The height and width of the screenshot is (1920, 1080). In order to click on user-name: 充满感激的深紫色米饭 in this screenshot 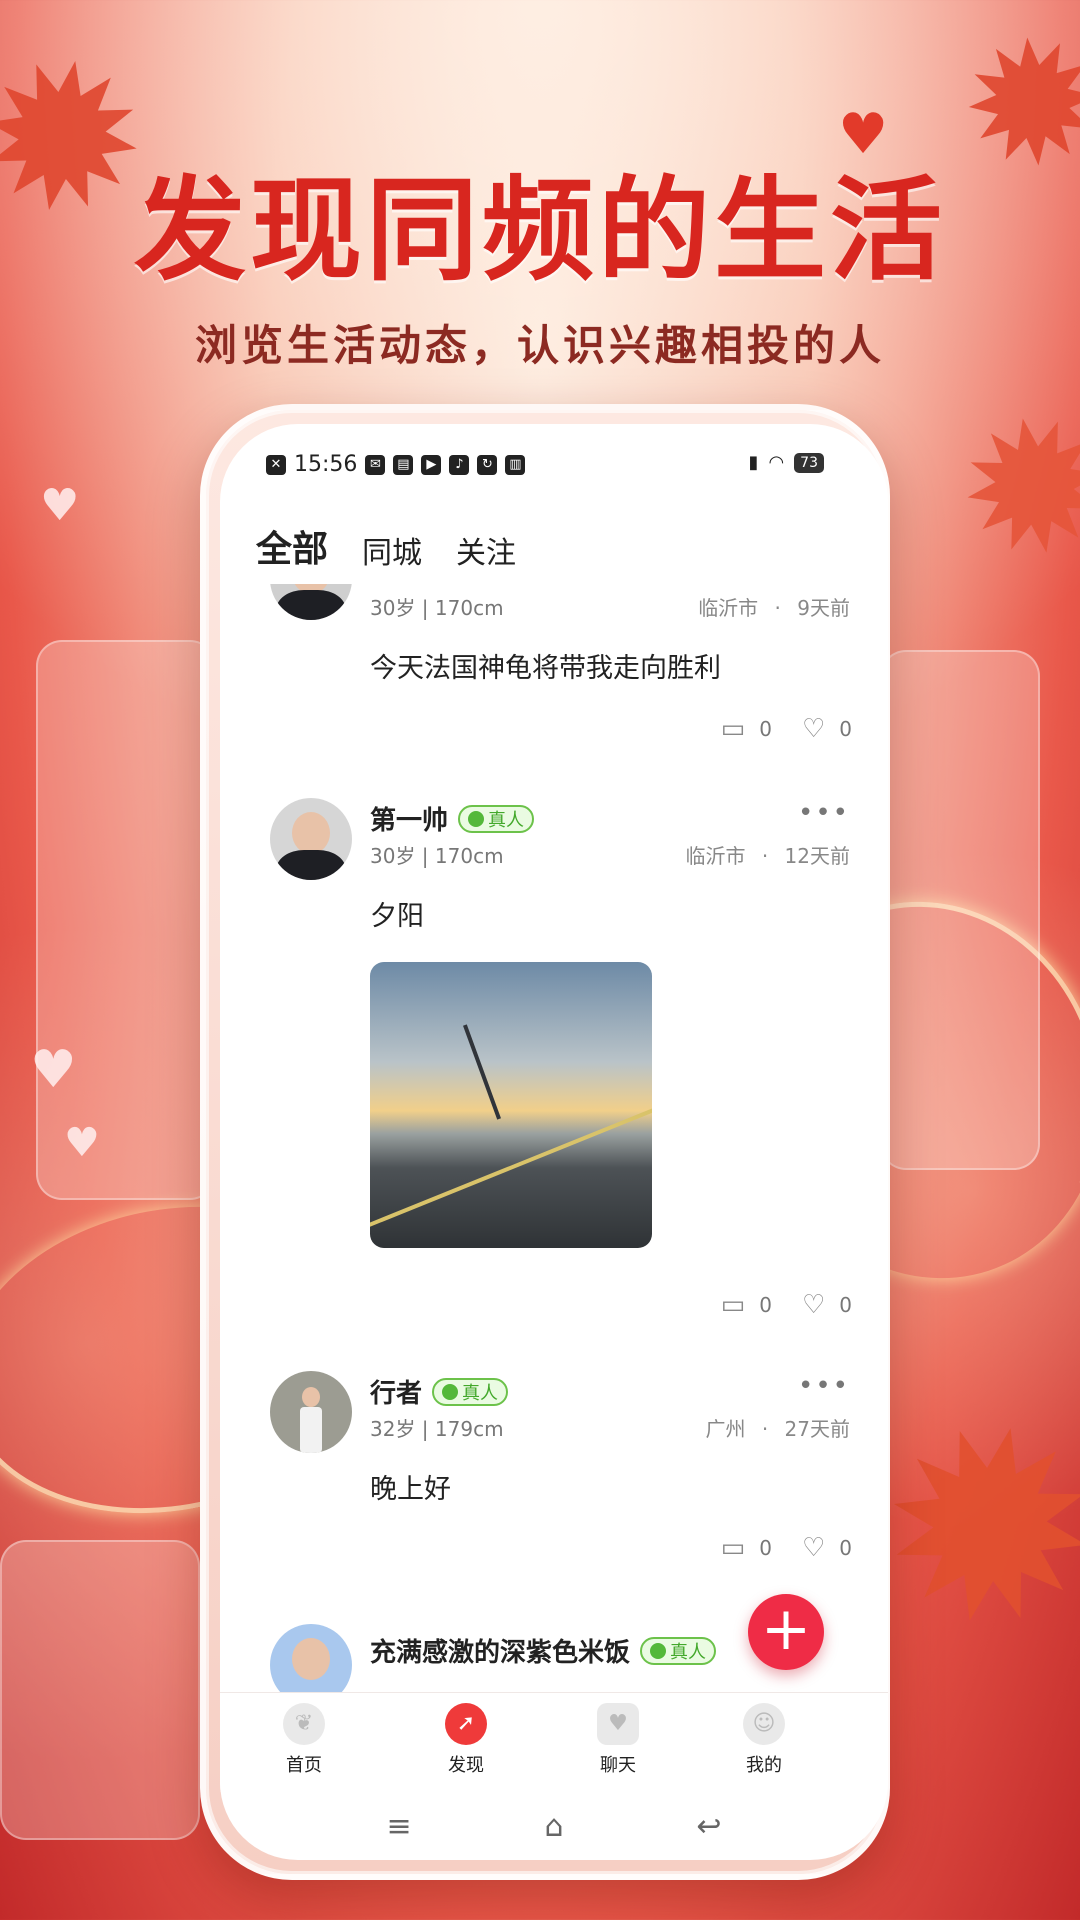, I will do `click(500, 1650)`.